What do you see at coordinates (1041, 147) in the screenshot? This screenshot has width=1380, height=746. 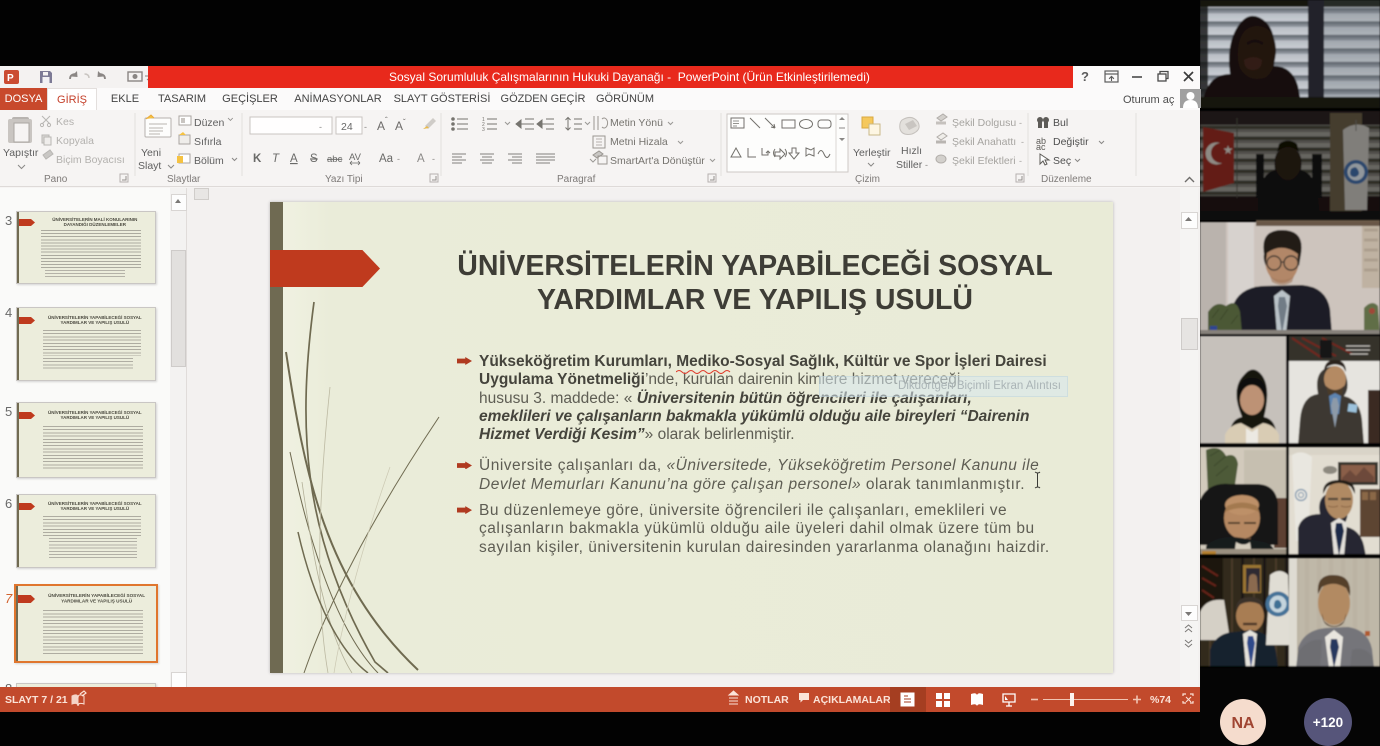 I see `svg-text: ac` at bounding box center [1041, 147].